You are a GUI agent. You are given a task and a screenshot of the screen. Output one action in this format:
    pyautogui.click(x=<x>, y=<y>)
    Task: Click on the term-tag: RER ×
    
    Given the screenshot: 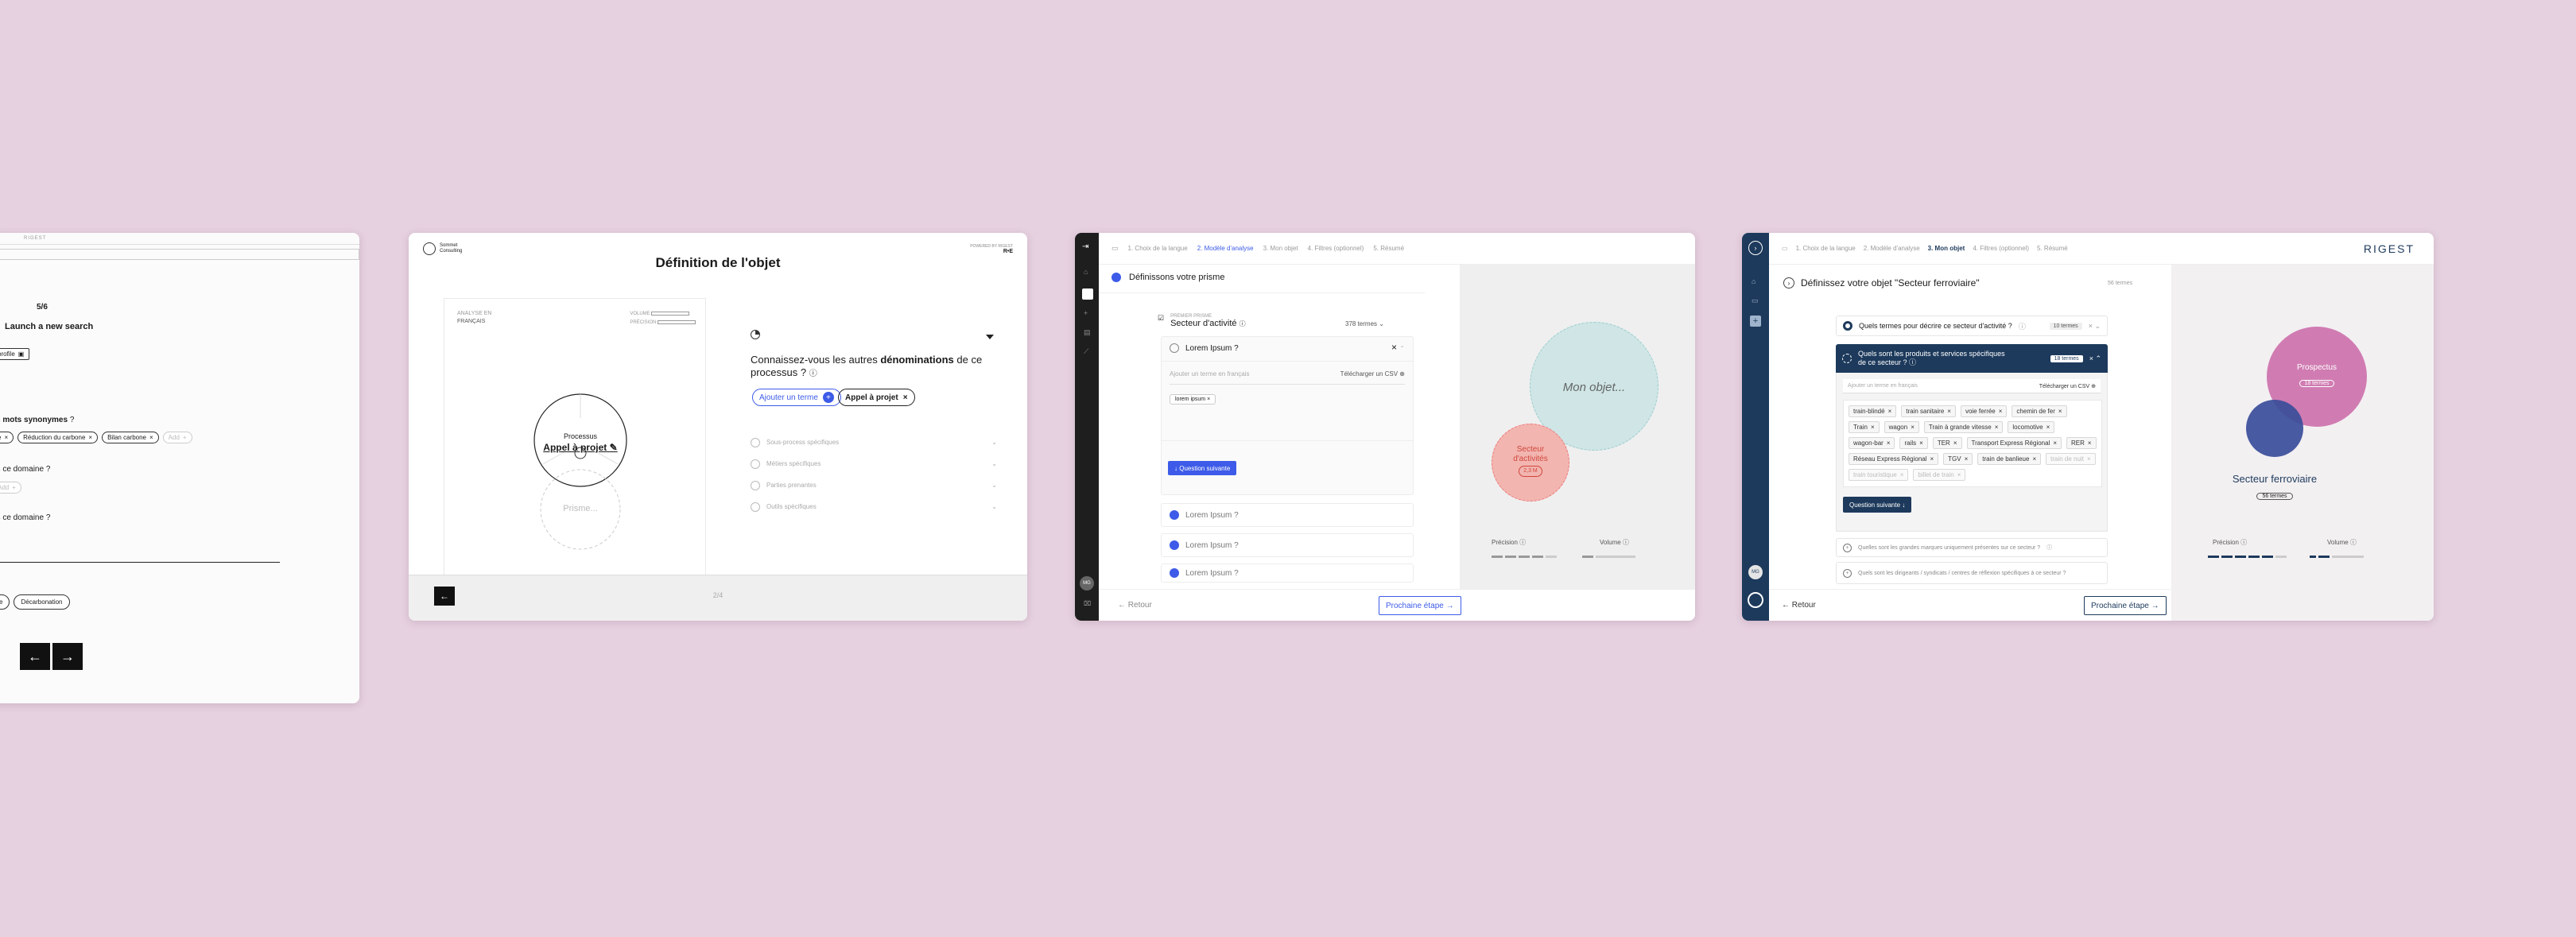 What is the action you would take?
    pyautogui.click(x=2082, y=443)
    